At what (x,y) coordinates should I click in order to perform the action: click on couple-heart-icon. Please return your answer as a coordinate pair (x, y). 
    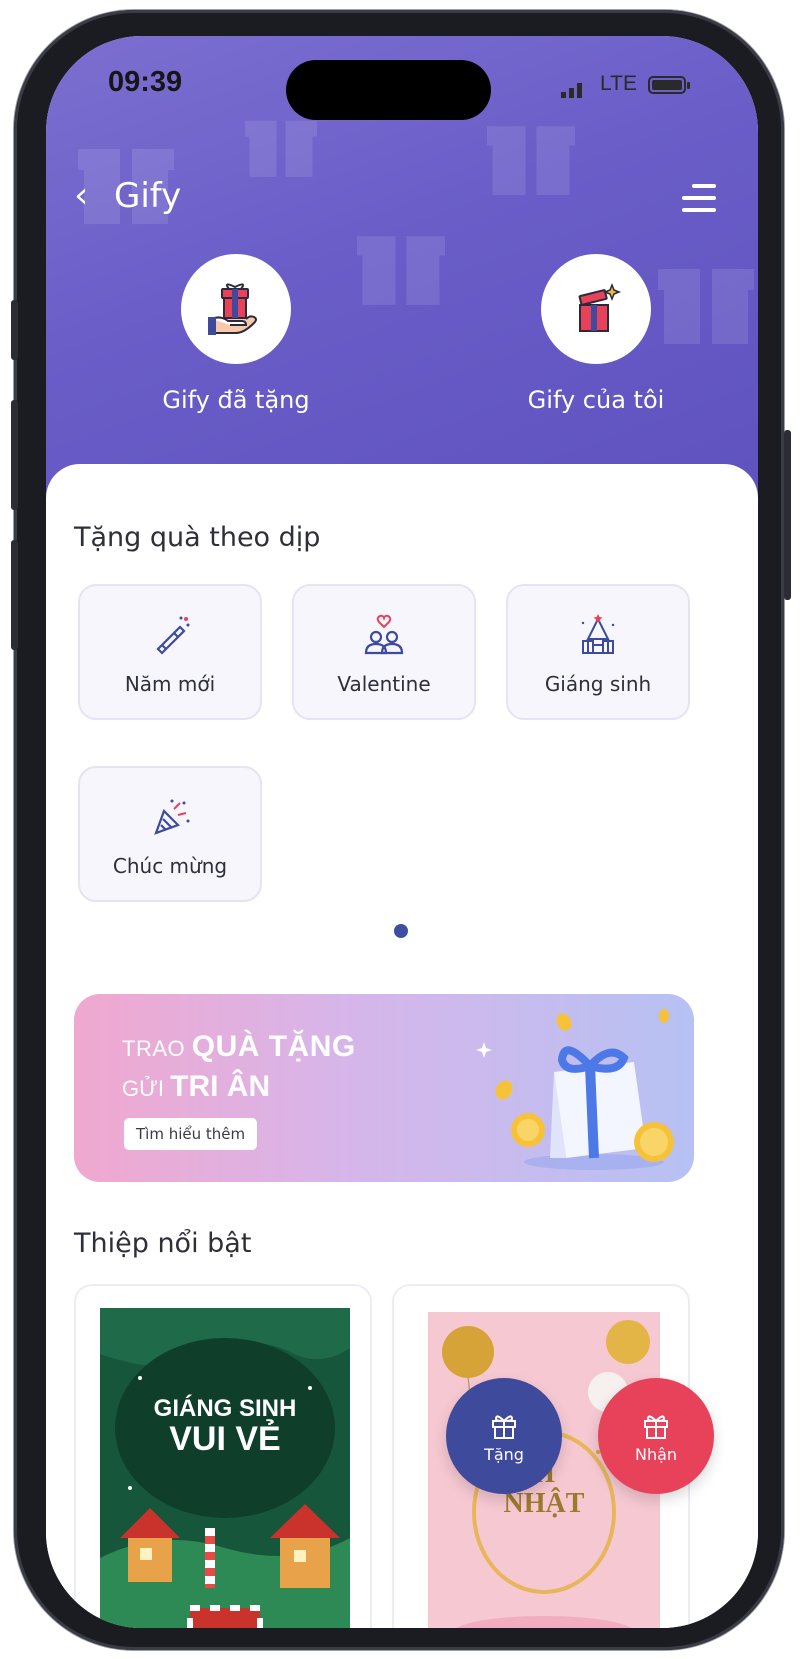
    Looking at the image, I should click on (384, 635).